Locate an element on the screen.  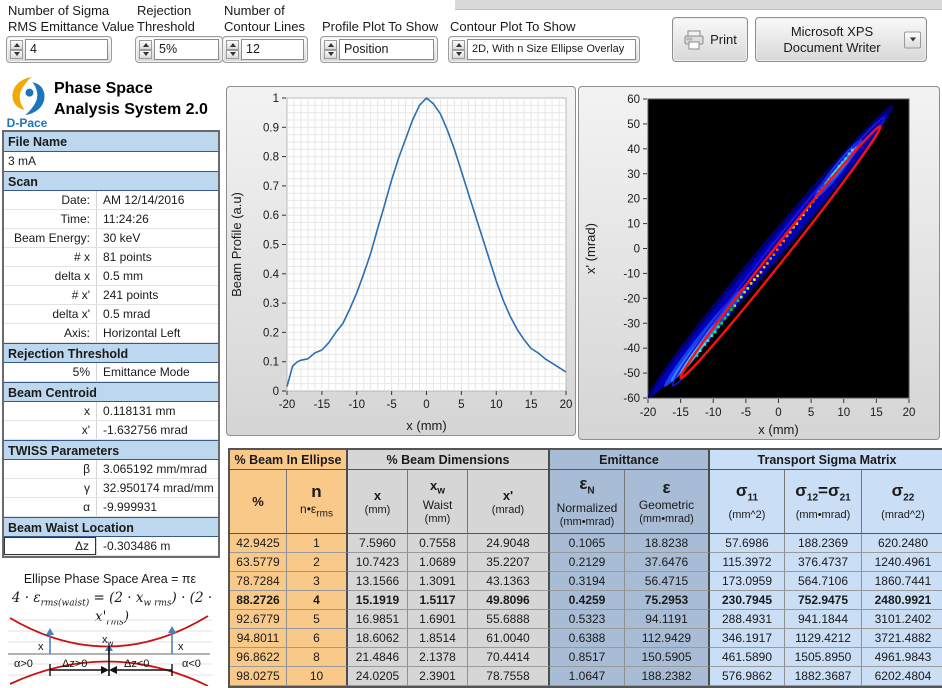
contour-plot-select: 2D, With n Size Ellipse Overlay is located at coordinates (544, 49).